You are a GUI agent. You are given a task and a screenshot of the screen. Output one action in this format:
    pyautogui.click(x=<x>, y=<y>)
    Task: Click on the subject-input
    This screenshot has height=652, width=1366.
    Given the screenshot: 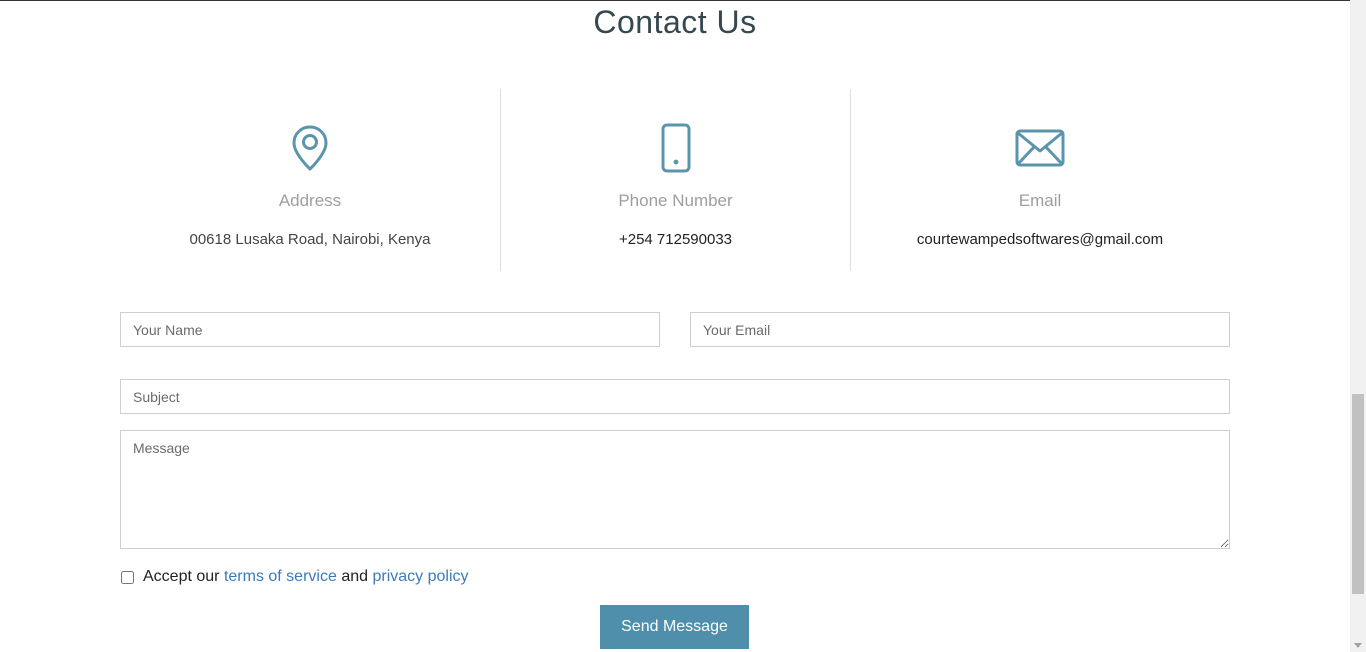 What is the action you would take?
    pyautogui.click(x=675, y=396)
    